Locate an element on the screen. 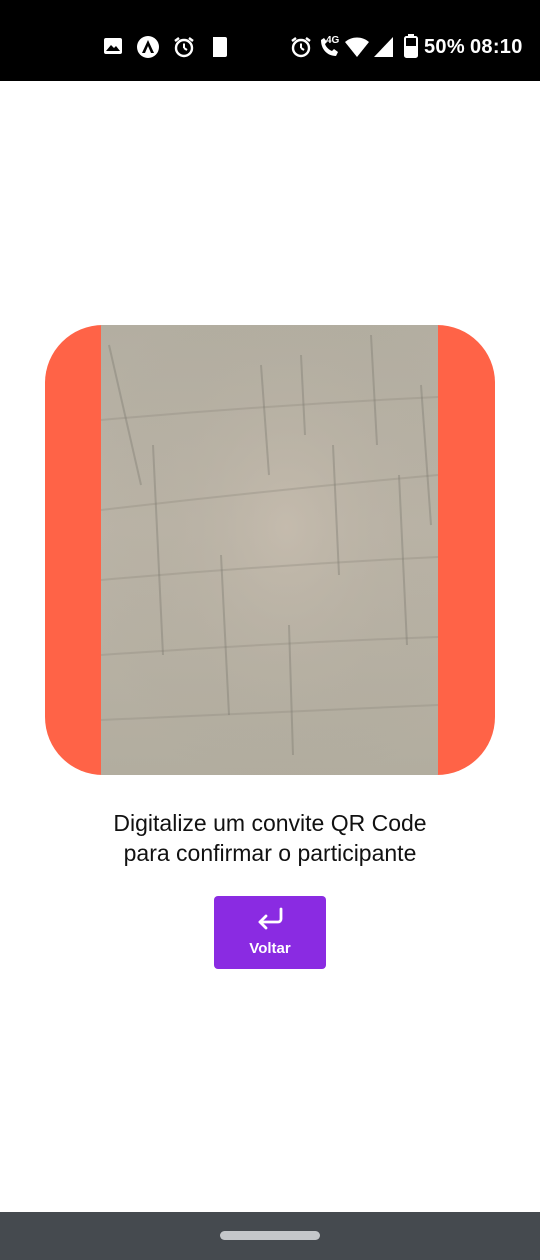  wifi-icon is located at coordinates (357, 47).